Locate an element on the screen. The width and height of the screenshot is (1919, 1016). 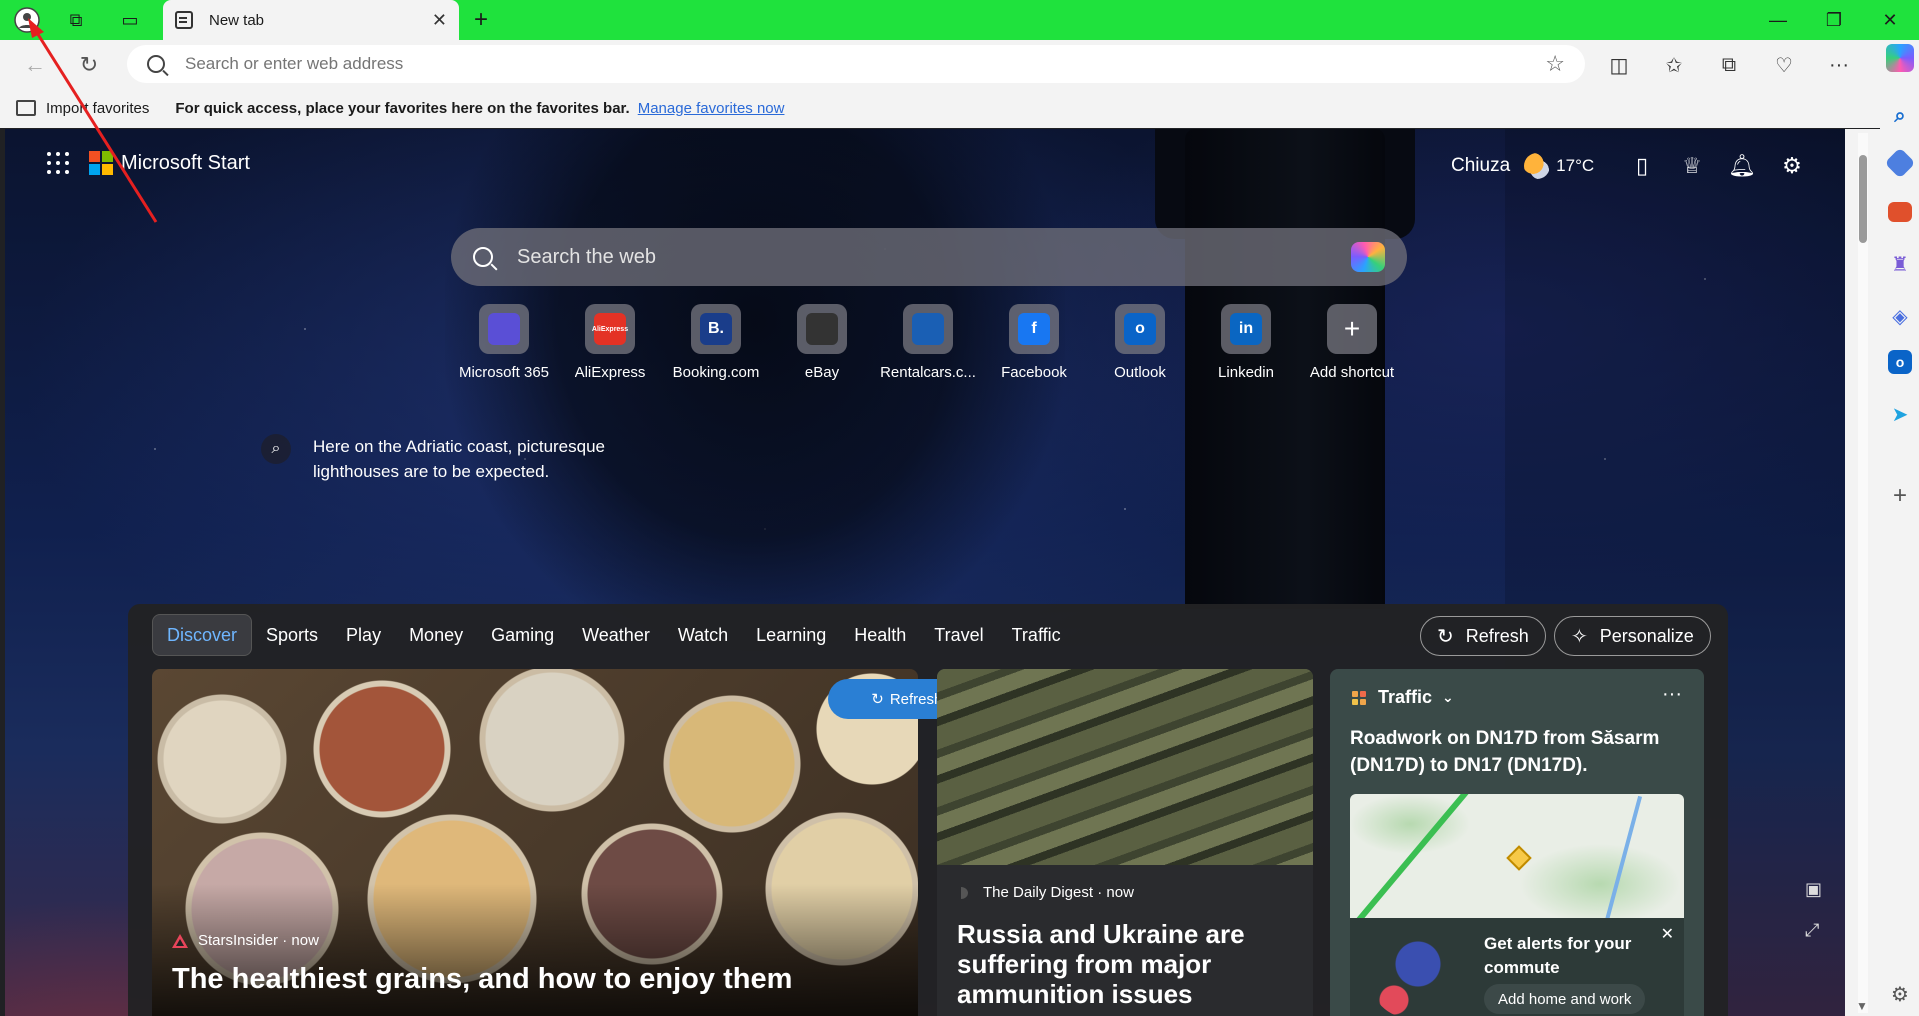
tab-watch: Watch is located at coordinates (703, 635).